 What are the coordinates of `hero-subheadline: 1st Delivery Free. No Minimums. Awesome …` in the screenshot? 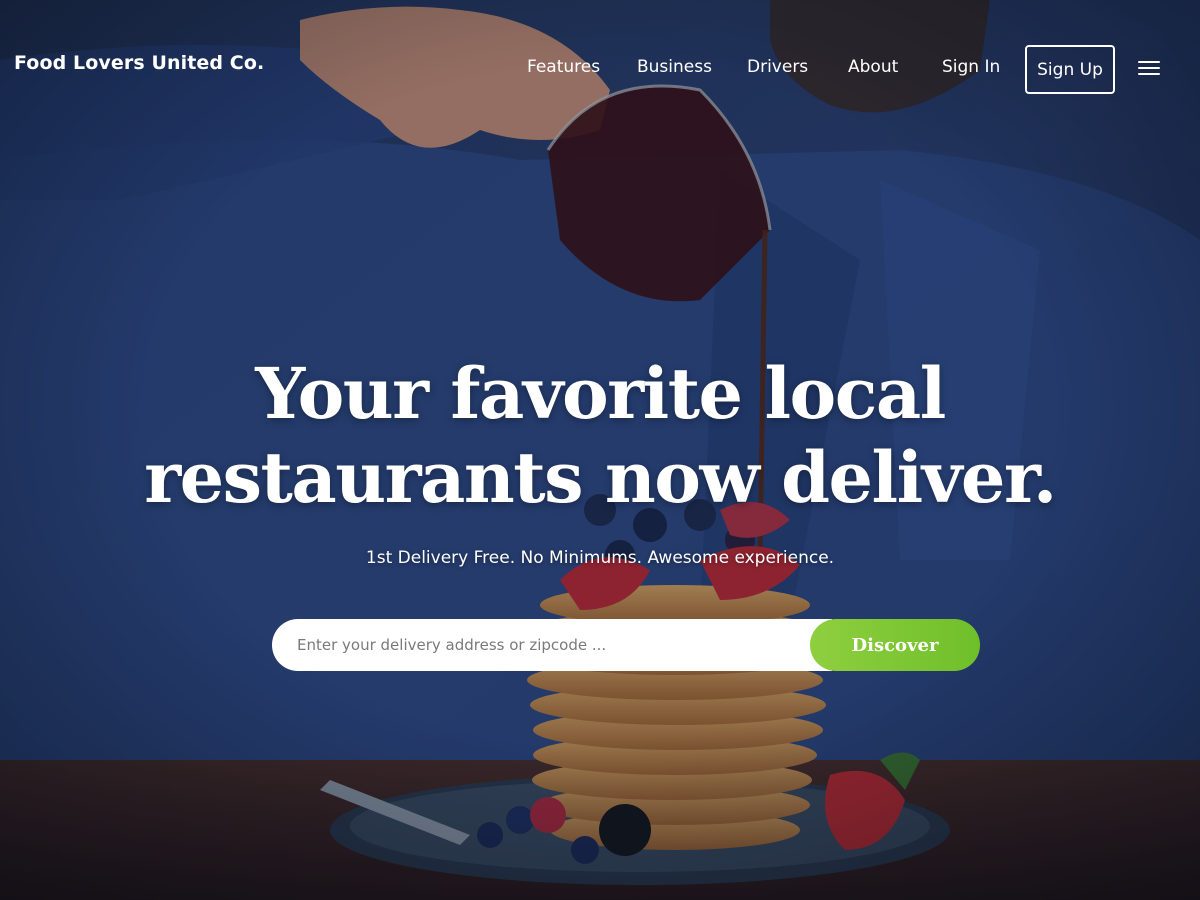 It's located at (600, 558).